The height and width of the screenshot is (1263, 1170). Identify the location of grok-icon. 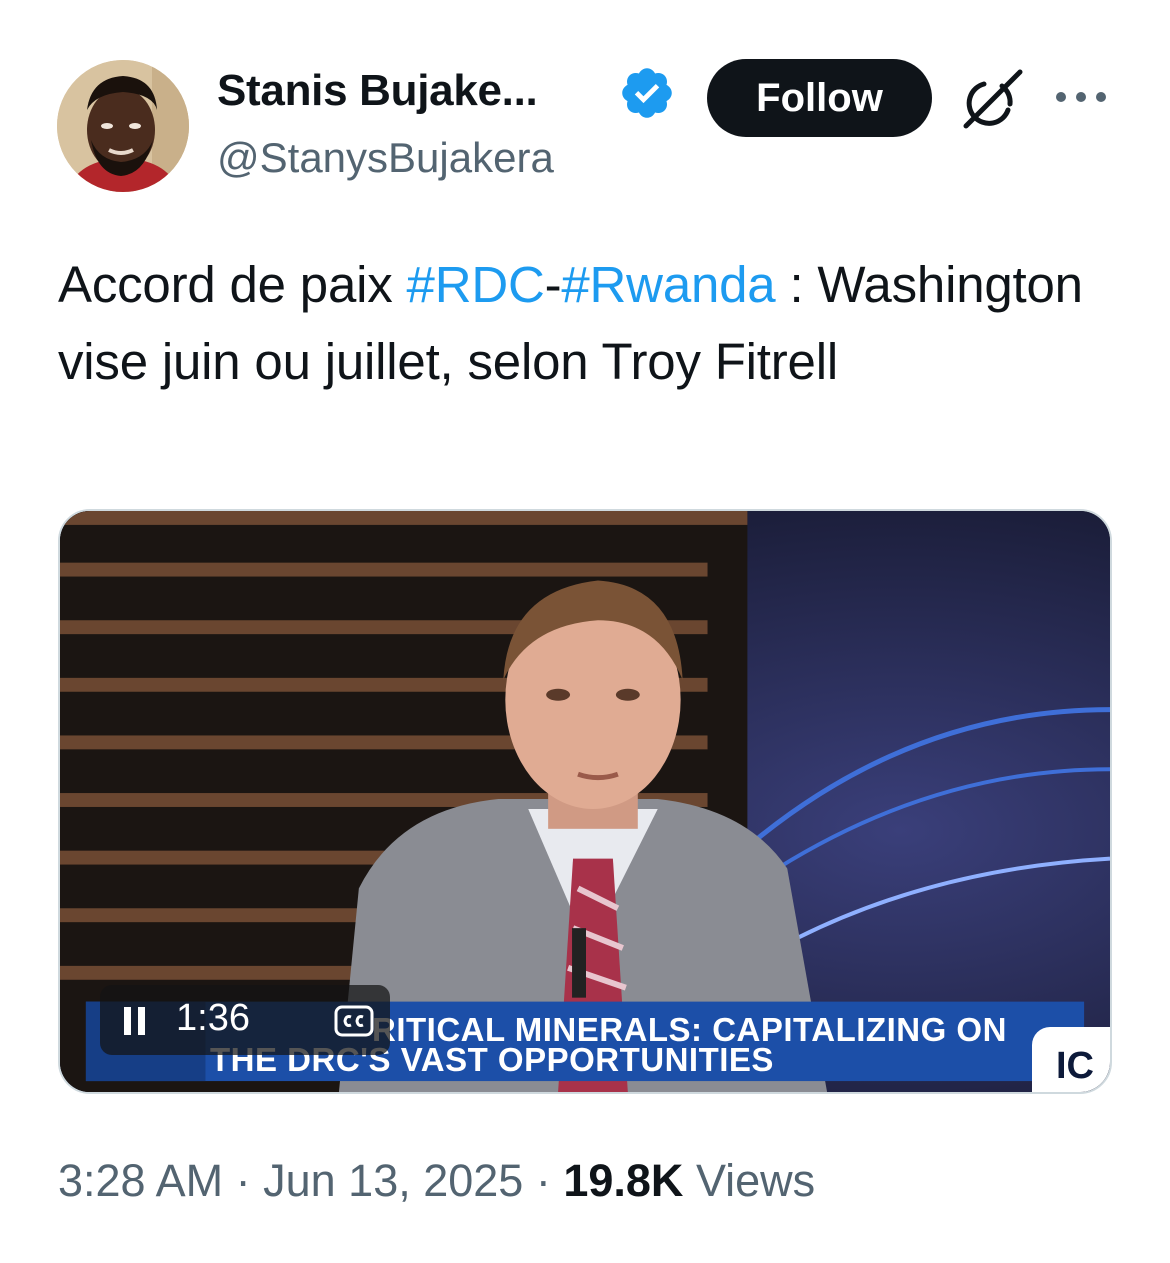
(992, 99).